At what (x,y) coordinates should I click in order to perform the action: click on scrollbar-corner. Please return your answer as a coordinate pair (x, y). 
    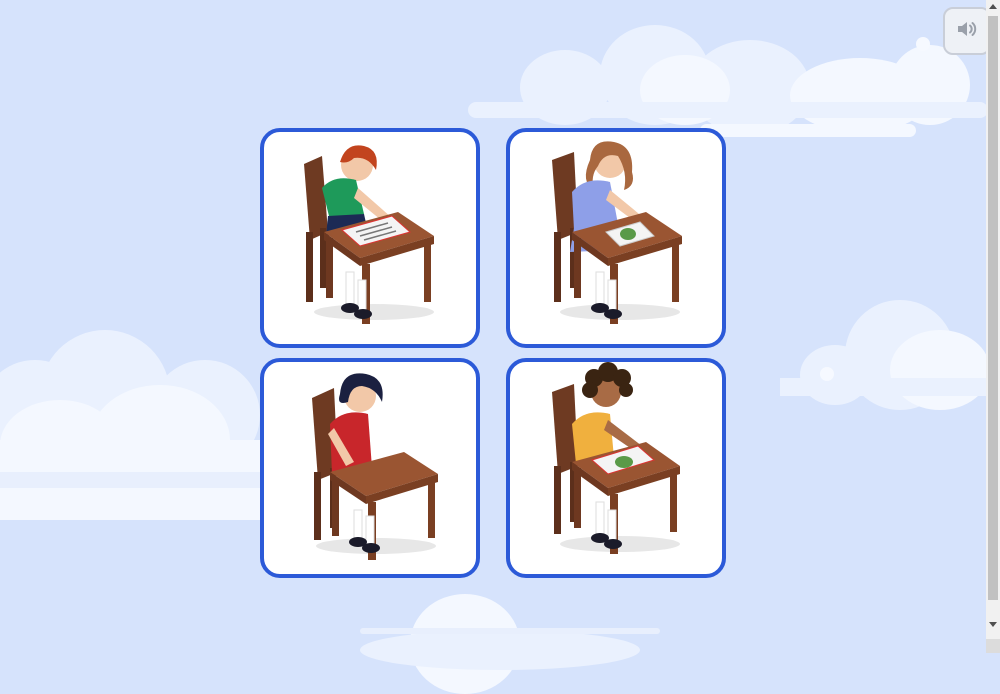
    Looking at the image, I should click on (993, 646).